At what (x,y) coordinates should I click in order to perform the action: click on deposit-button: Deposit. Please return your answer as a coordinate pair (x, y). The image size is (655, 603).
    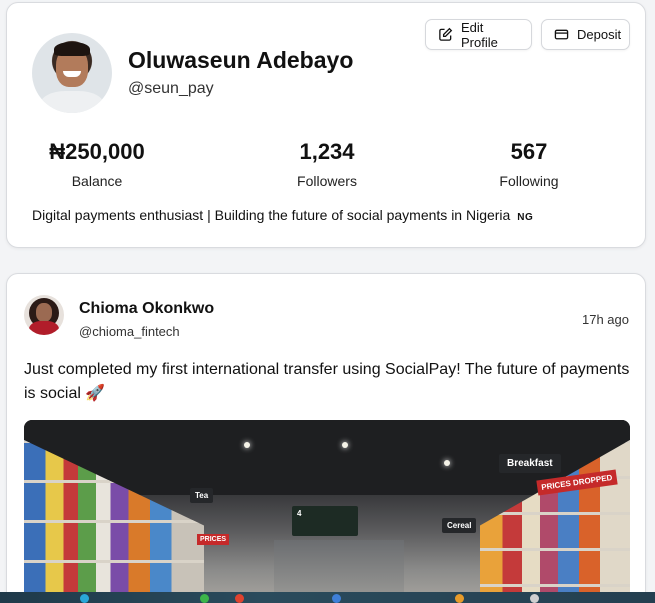
    Looking at the image, I should click on (585, 34).